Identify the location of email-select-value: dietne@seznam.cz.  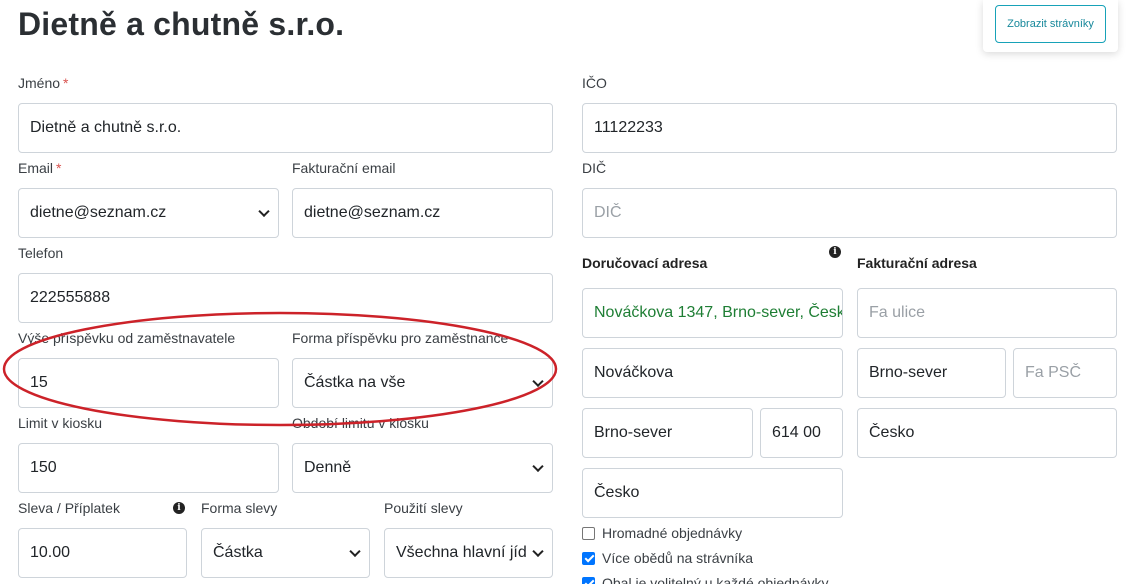
(98, 212).